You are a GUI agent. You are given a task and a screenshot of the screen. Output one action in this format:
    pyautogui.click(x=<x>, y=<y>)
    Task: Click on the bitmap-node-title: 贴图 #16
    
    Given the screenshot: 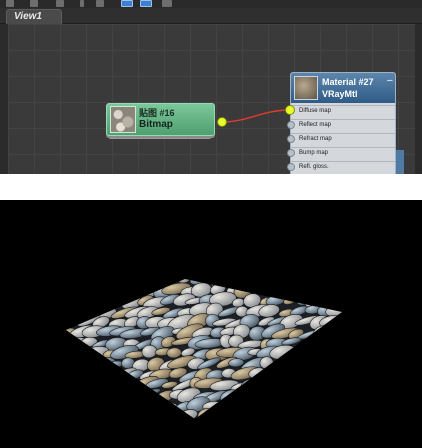 What is the action you would take?
    pyautogui.click(x=157, y=113)
    